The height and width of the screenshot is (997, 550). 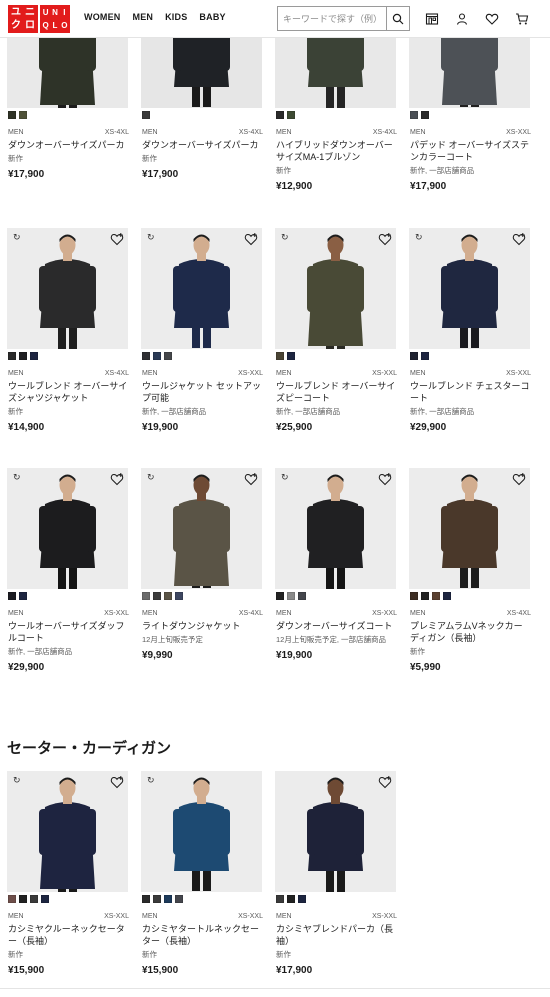 I want to click on nav-baby: BABY, so click(x=212, y=17).